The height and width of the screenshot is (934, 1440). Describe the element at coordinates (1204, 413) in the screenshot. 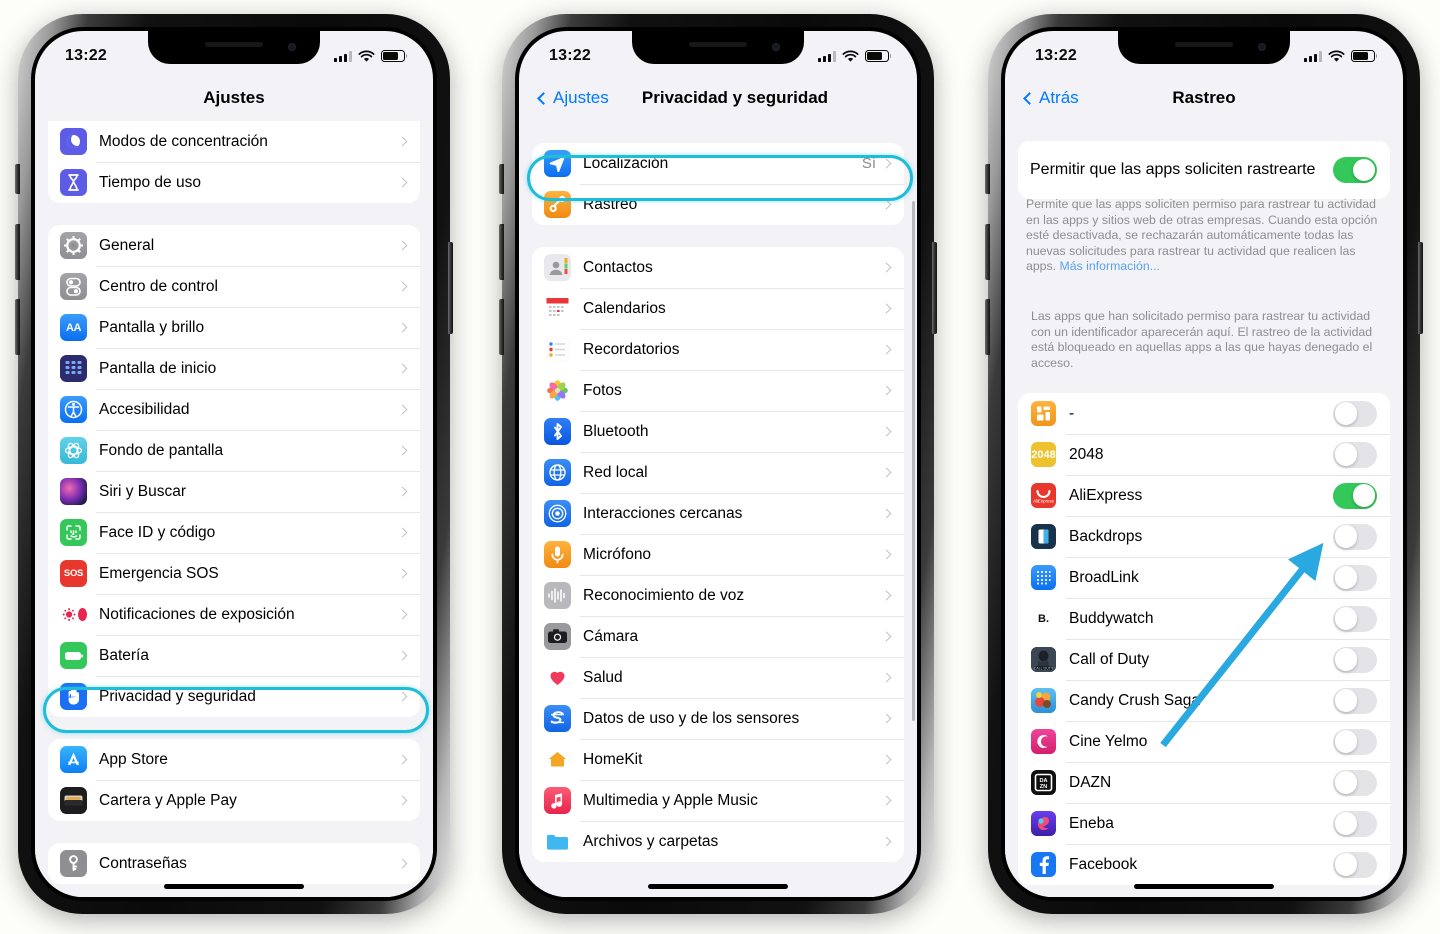

I see `app-row: -` at that location.